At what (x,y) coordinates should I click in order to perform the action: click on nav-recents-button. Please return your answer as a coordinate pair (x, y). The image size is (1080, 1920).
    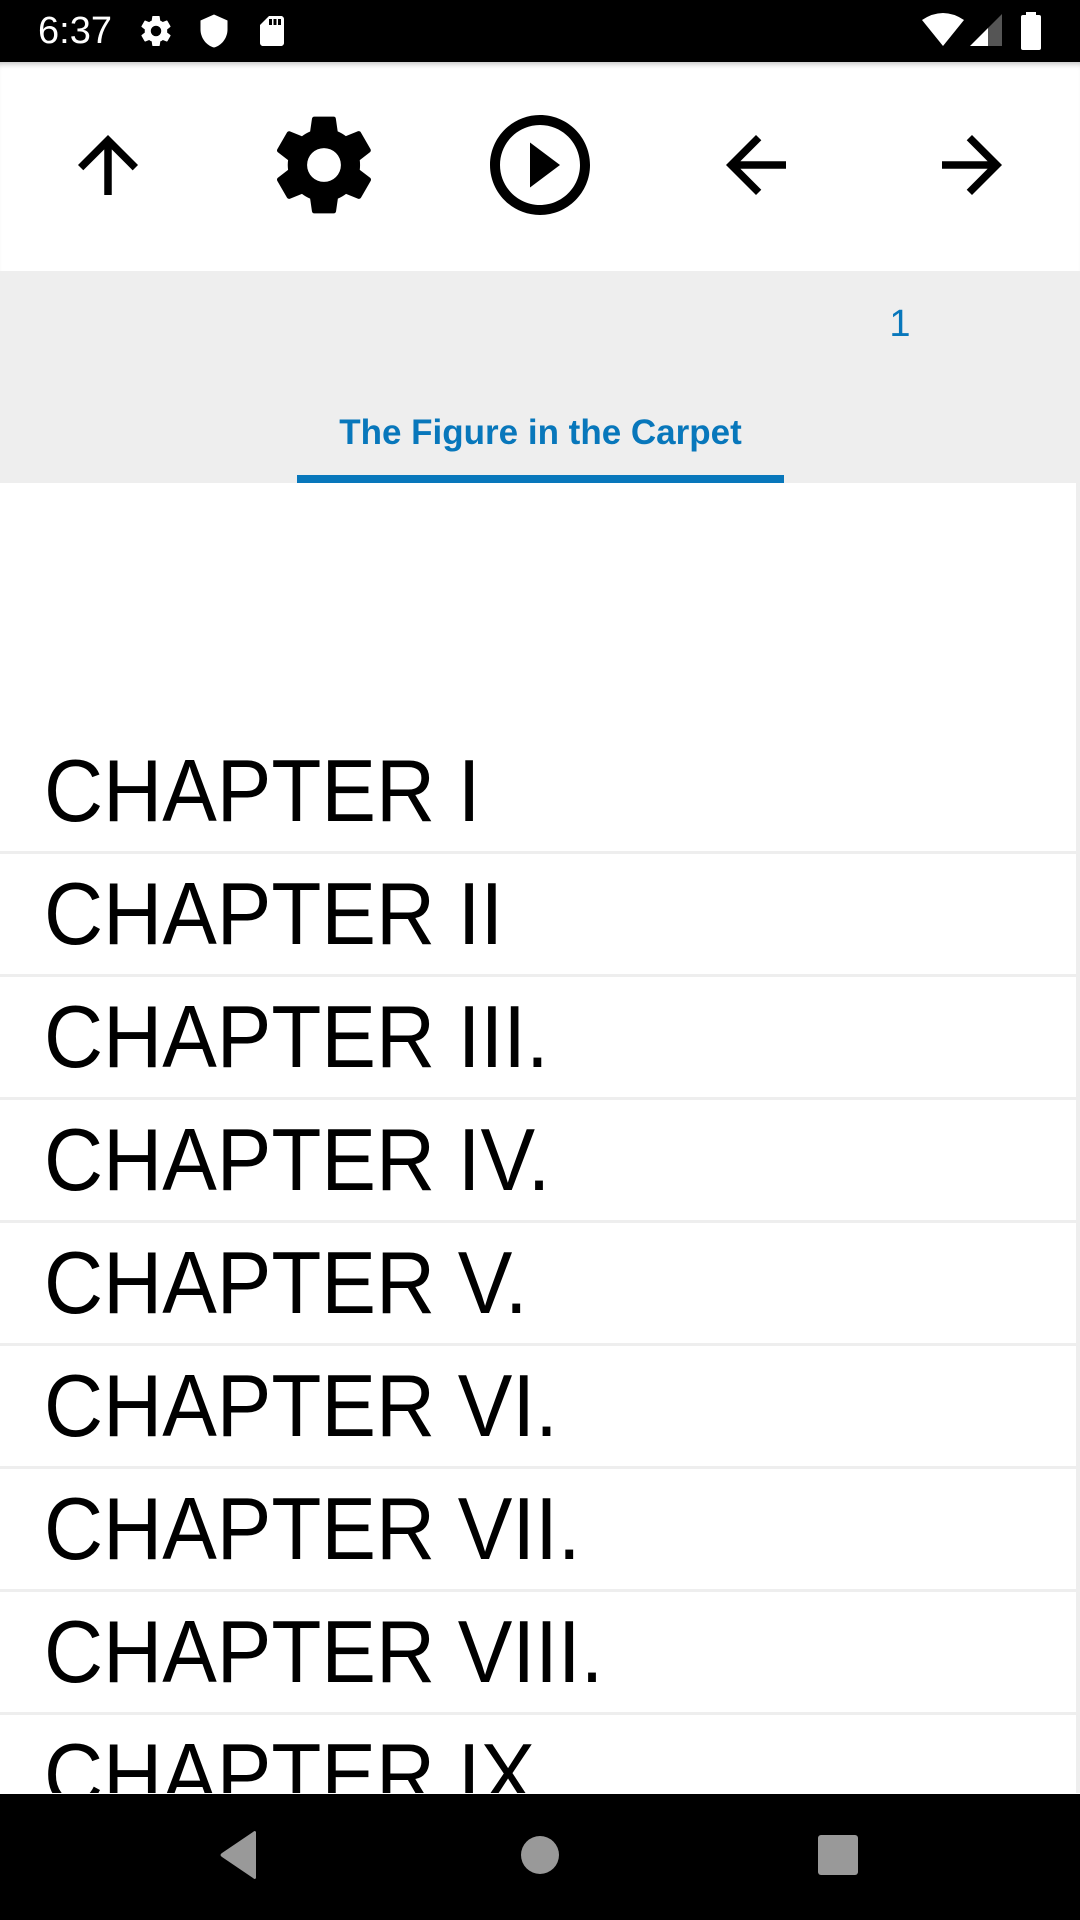
    Looking at the image, I should click on (838, 1857).